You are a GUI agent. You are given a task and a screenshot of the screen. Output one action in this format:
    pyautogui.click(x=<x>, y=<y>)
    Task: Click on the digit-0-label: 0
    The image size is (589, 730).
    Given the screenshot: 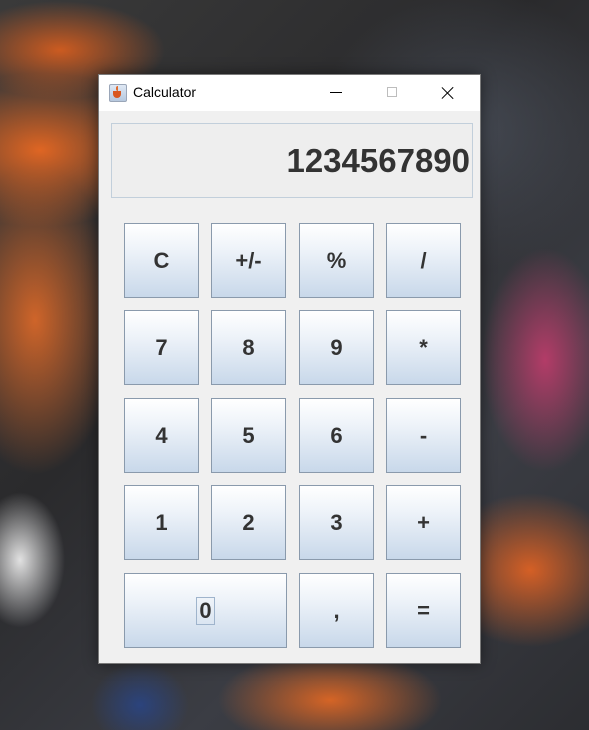 What is the action you would take?
    pyautogui.click(x=205, y=610)
    